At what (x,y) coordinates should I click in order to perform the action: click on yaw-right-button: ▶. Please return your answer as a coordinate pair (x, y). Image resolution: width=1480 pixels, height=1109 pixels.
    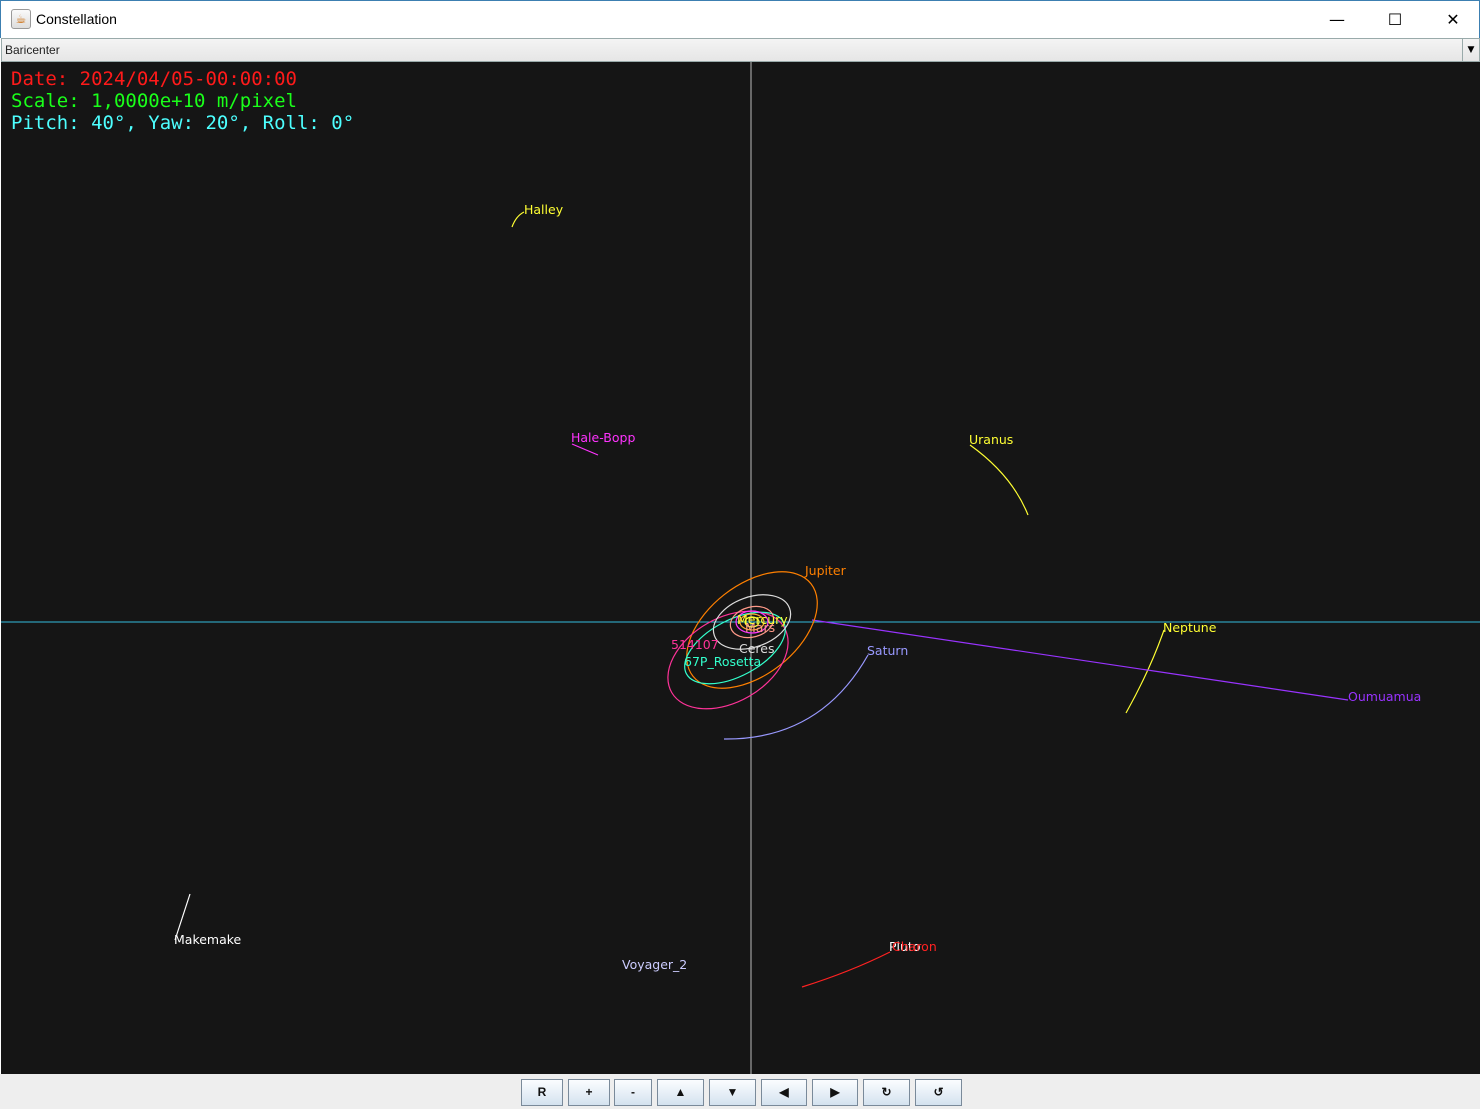
    Looking at the image, I should click on (835, 1092).